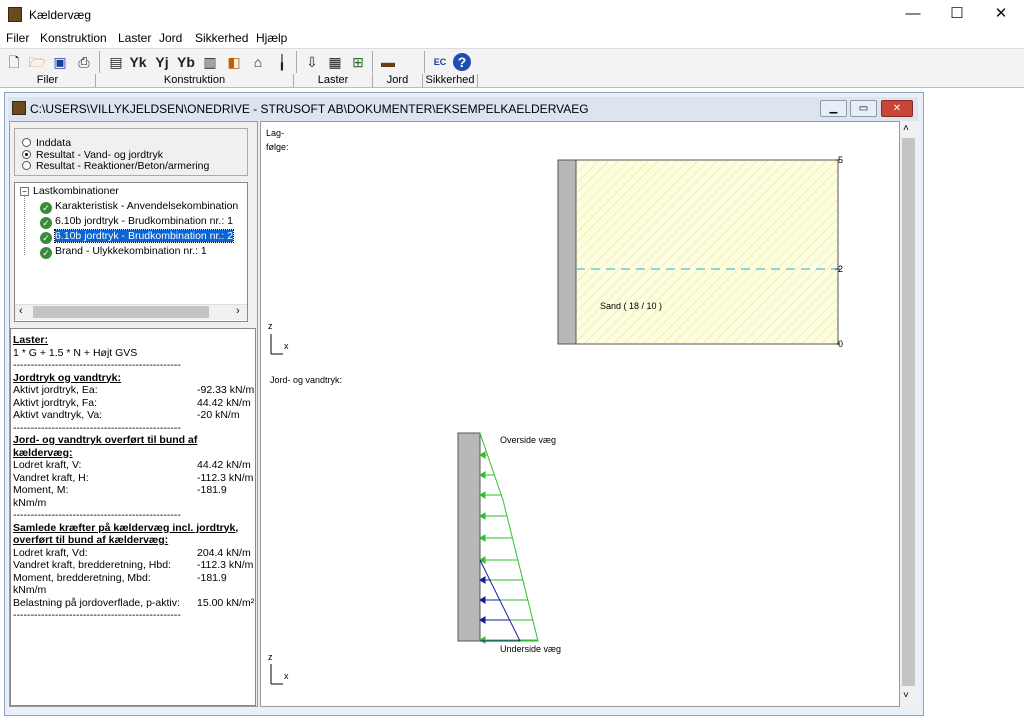 The image size is (1024, 716). Describe the element at coordinates (41, 490) in the screenshot. I see `result-label: Moment, M:` at that location.